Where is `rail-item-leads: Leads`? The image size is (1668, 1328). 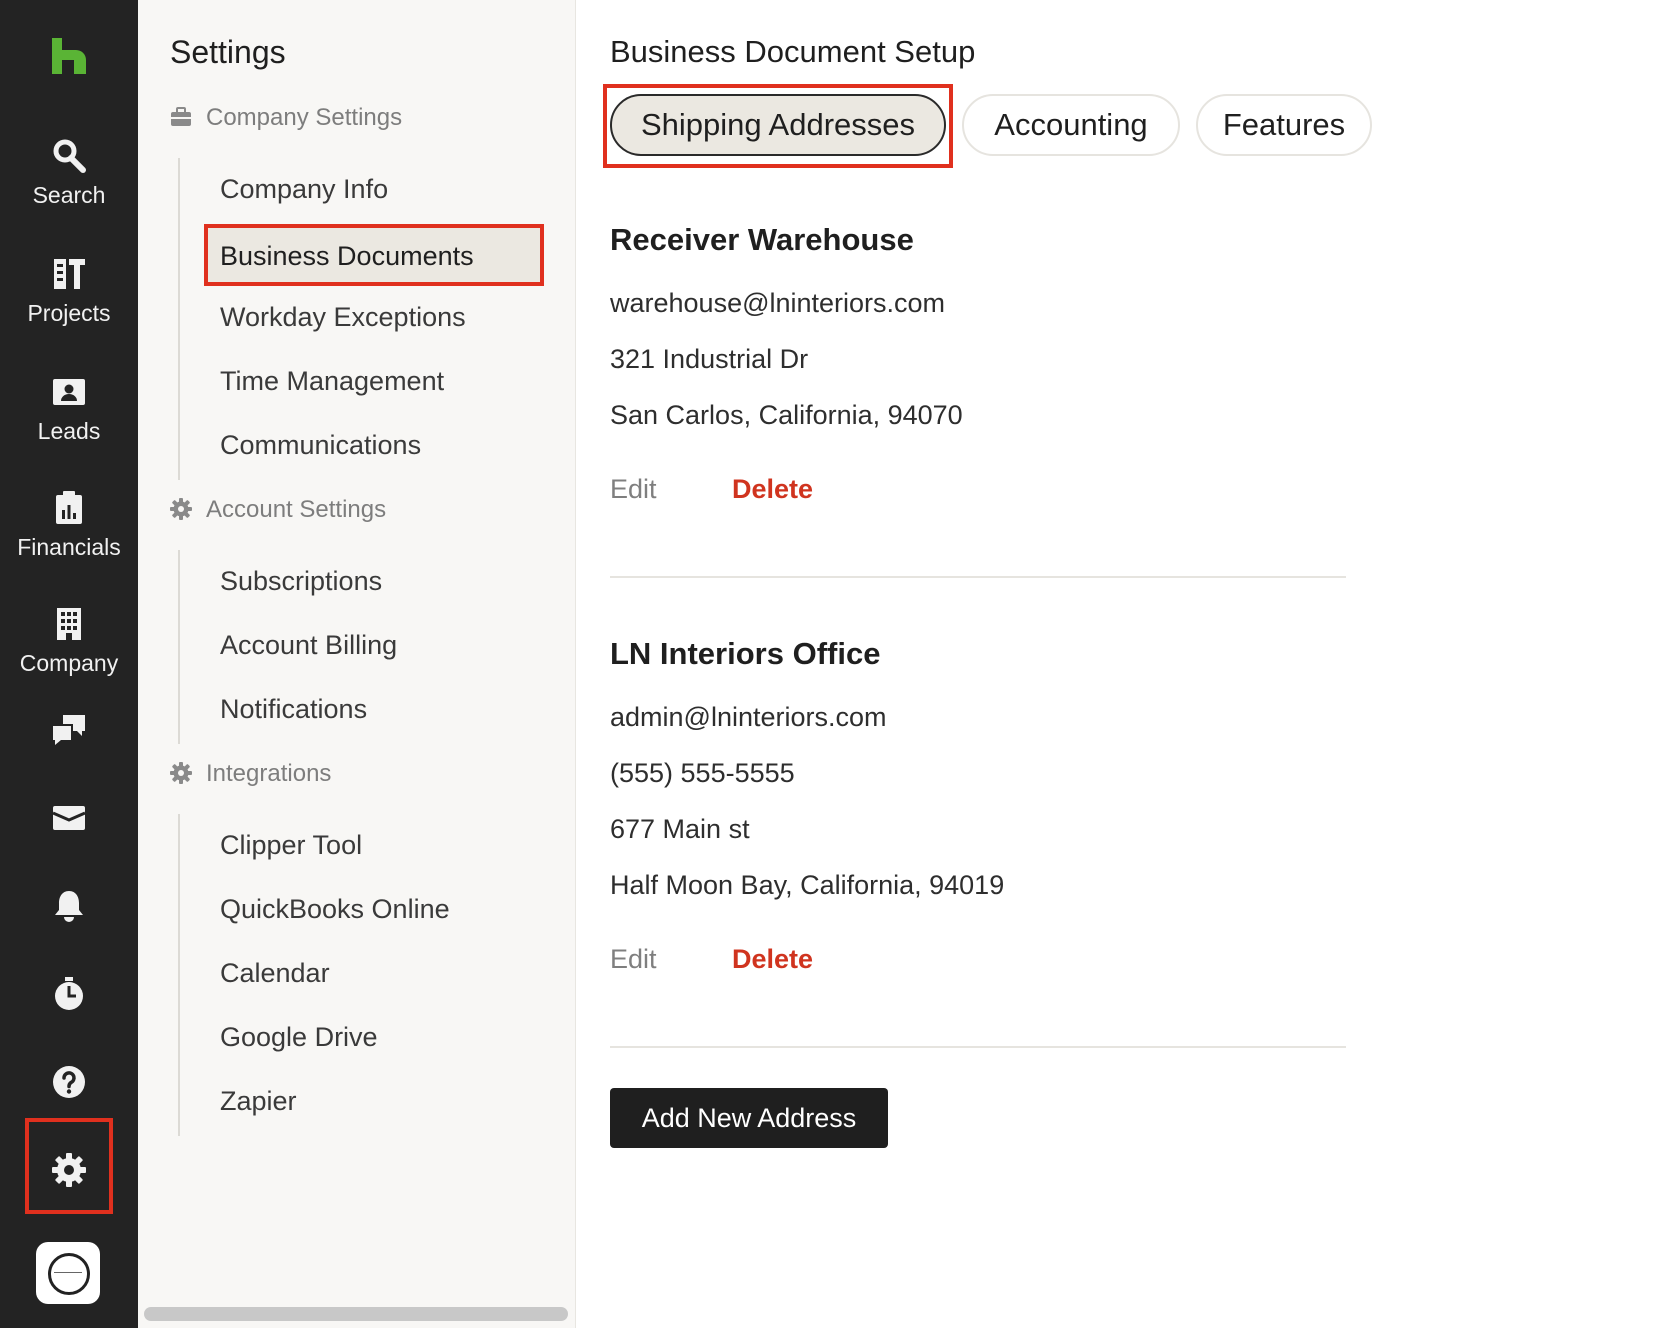
rail-item-leads: Leads is located at coordinates (69, 409).